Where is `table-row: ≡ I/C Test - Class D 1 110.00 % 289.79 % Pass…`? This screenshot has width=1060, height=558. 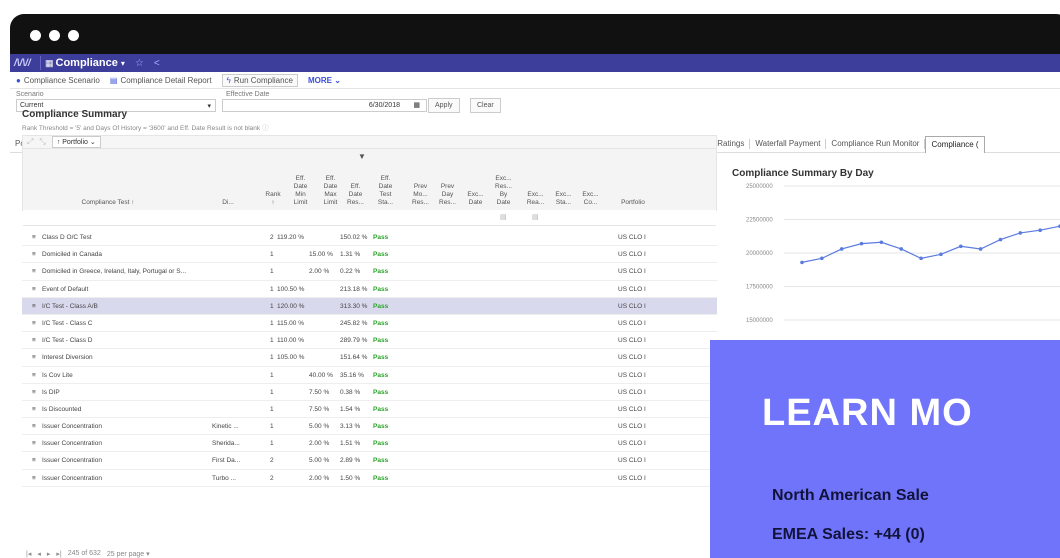
table-row: ≡ I/C Test - Class D 1 110.00 % 289.79 % Pass… is located at coordinates (369, 341).